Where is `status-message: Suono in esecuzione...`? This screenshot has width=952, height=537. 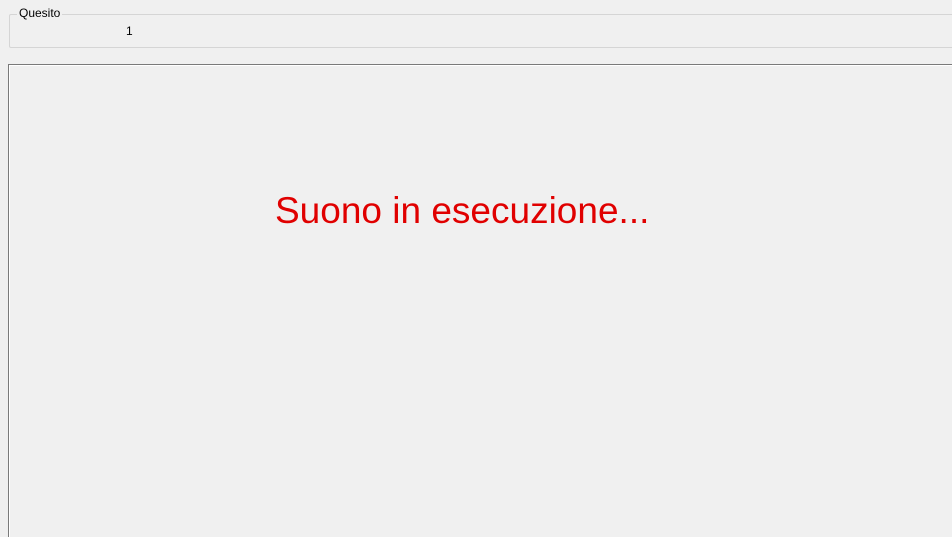 status-message: Suono in esecuzione... is located at coordinates (462, 210).